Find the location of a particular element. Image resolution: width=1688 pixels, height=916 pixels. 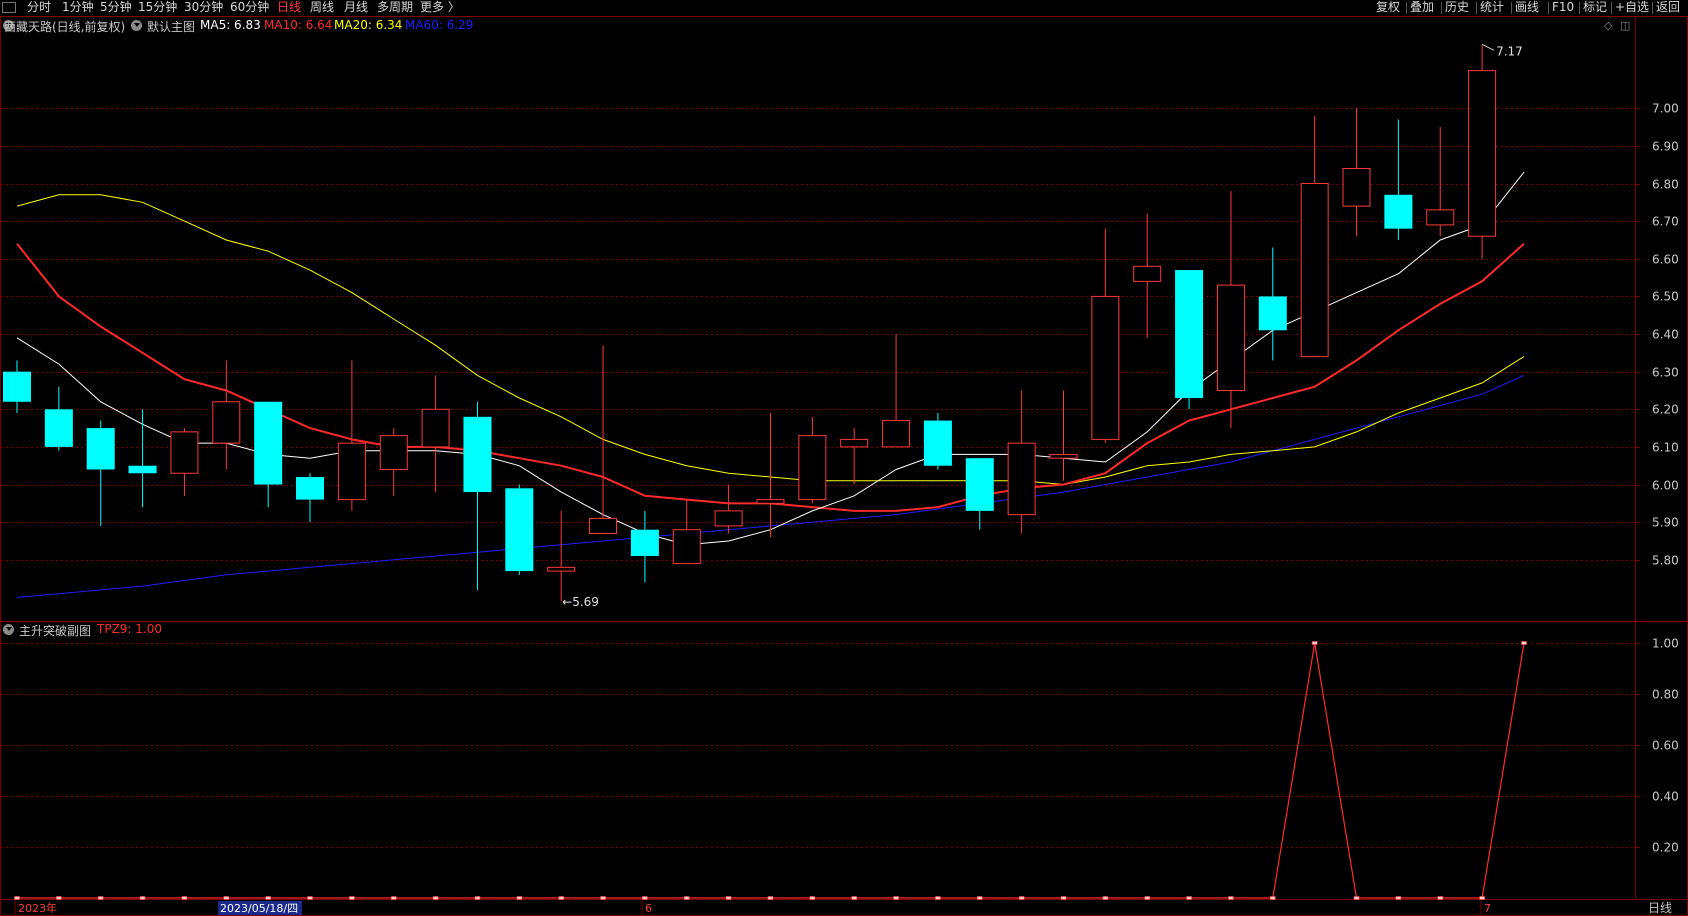

price-tick-label: 6.80 is located at coordinates (1665, 185).